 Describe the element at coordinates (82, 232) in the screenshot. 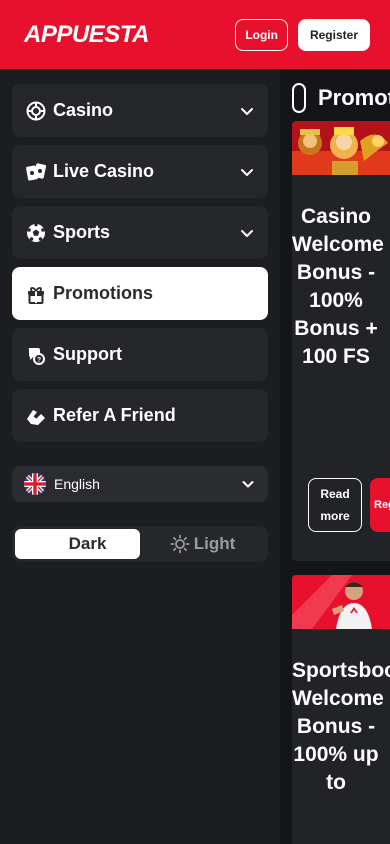

I see `sidebar-item-label: Sports` at that location.